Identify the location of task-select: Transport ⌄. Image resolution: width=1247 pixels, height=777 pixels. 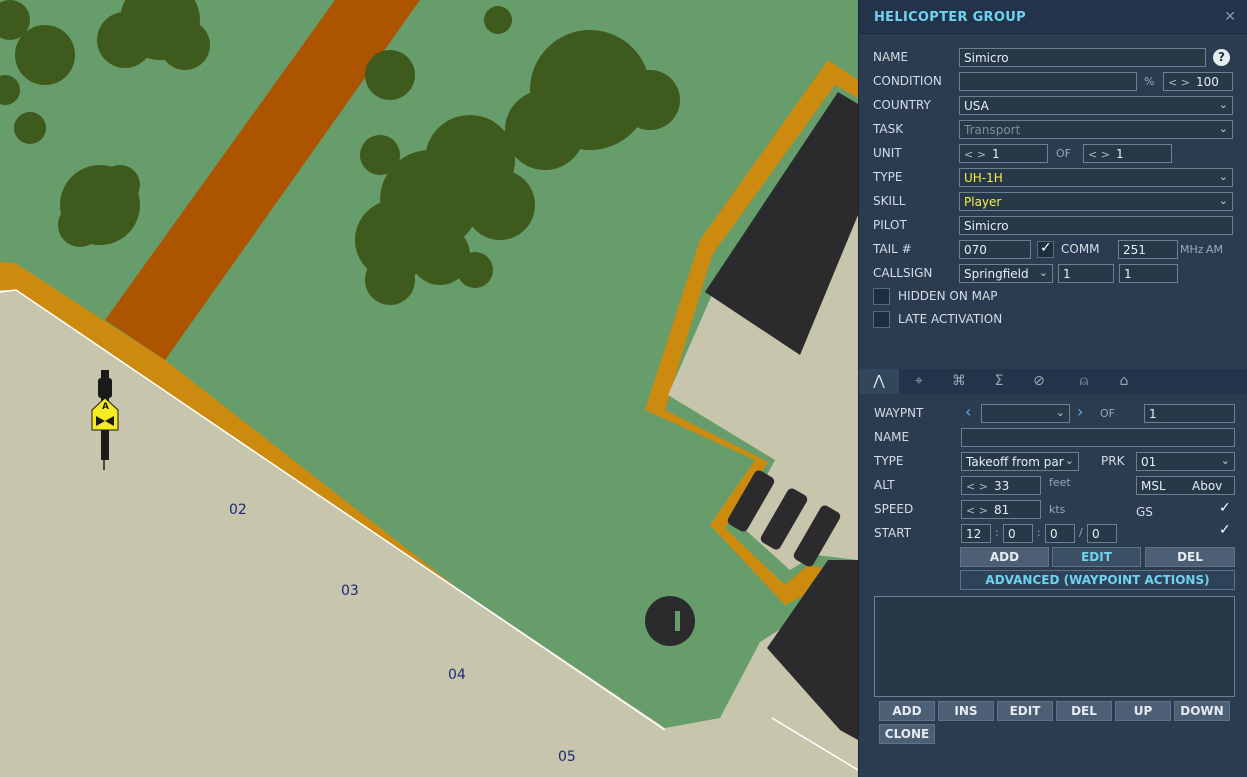
(1096, 129).